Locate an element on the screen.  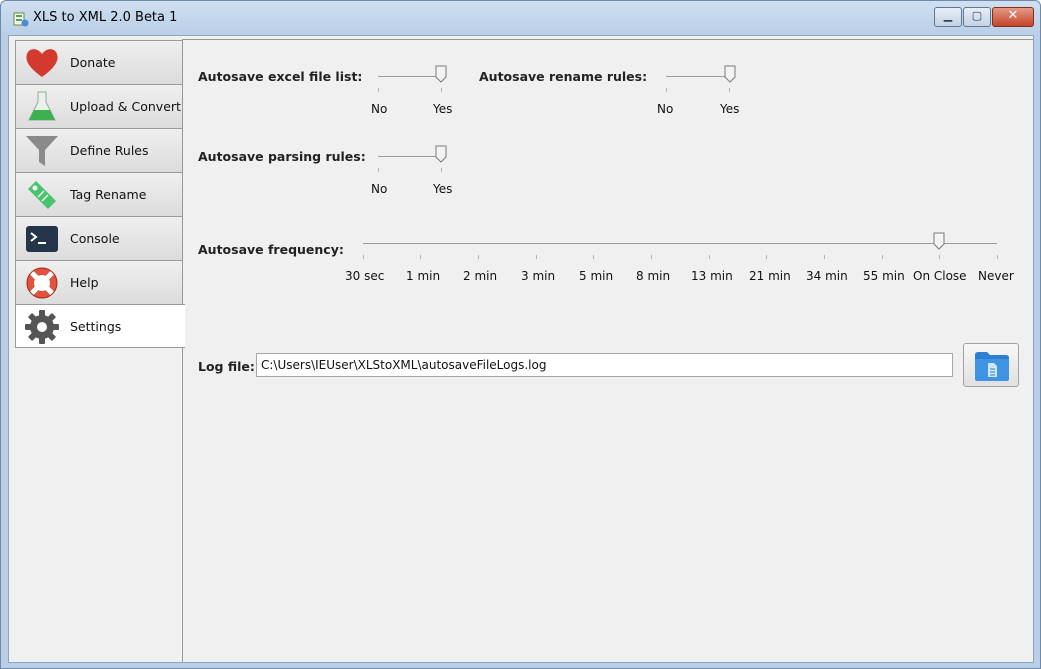
autosave-excel-slider-thumb is located at coordinates (441, 74).